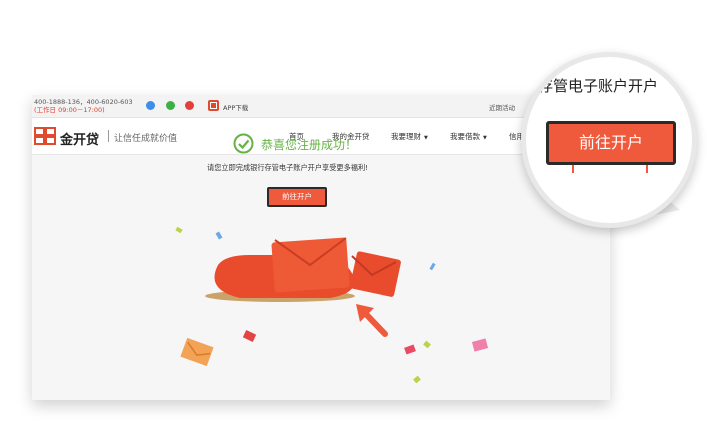  Describe the element at coordinates (79, 138) in the screenshot. I see `logo-text: 金开贷` at that location.